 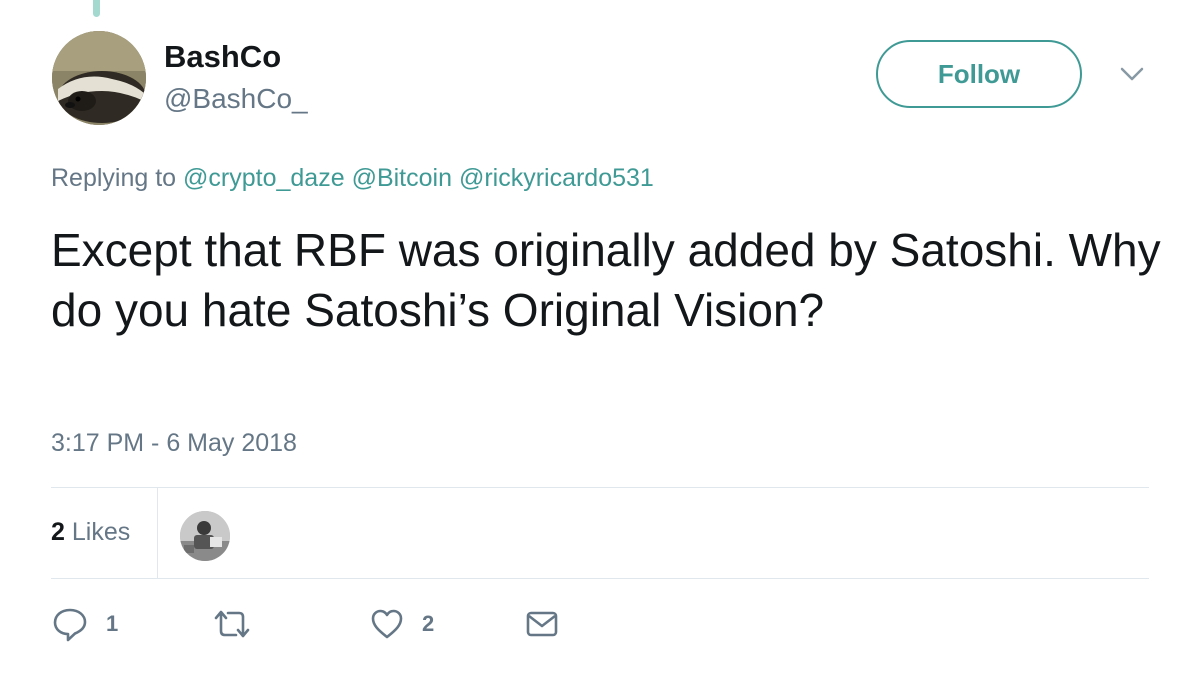 What do you see at coordinates (114, 178) in the screenshot?
I see `replying-to-label: Replying to` at bounding box center [114, 178].